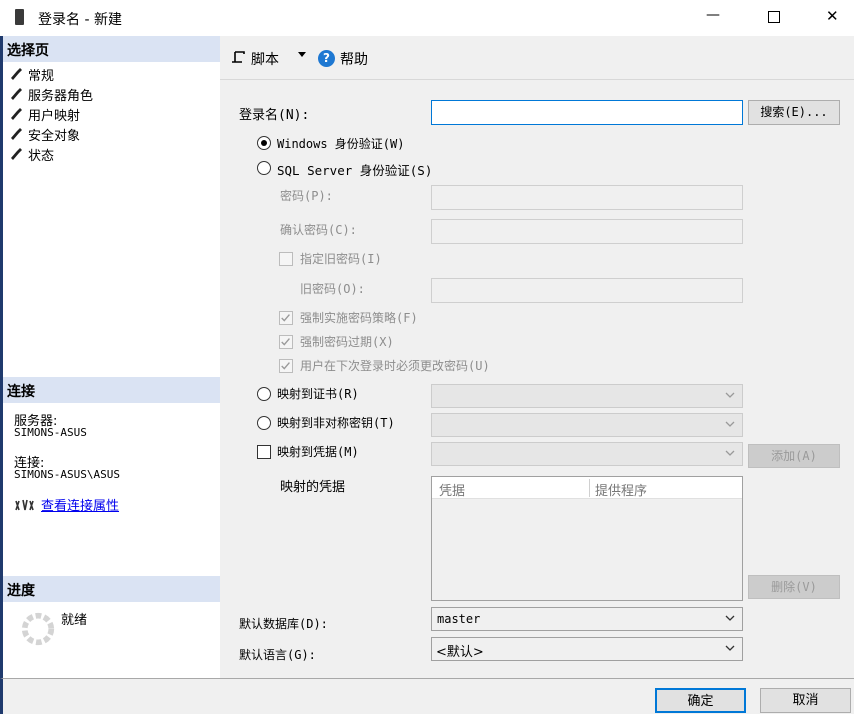 Image resolution: width=854 pixels, height=714 pixels. What do you see at coordinates (587, 619) in the screenshot?
I see `default-database-select: master` at bounding box center [587, 619].